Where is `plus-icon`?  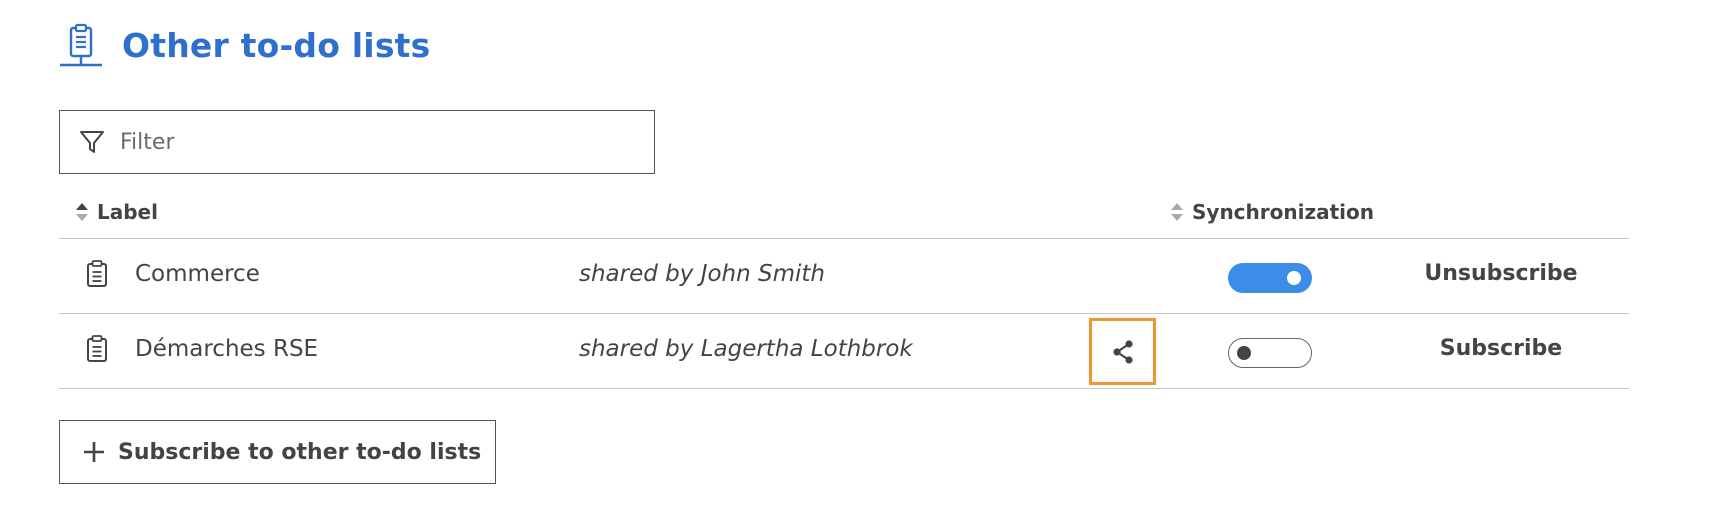
plus-icon is located at coordinates (94, 452).